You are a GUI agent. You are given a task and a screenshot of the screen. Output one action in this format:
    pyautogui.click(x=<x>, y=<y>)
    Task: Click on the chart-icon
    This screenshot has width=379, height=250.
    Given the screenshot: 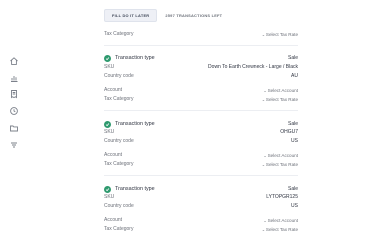 What is the action you would take?
    pyautogui.click(x=14, y=78)
    